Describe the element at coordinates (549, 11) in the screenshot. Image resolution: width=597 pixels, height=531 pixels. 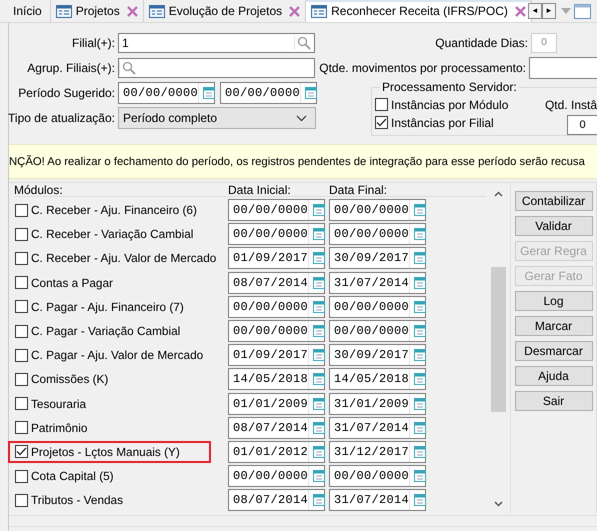
I see `scroll-tab-button: ▸` at that location.